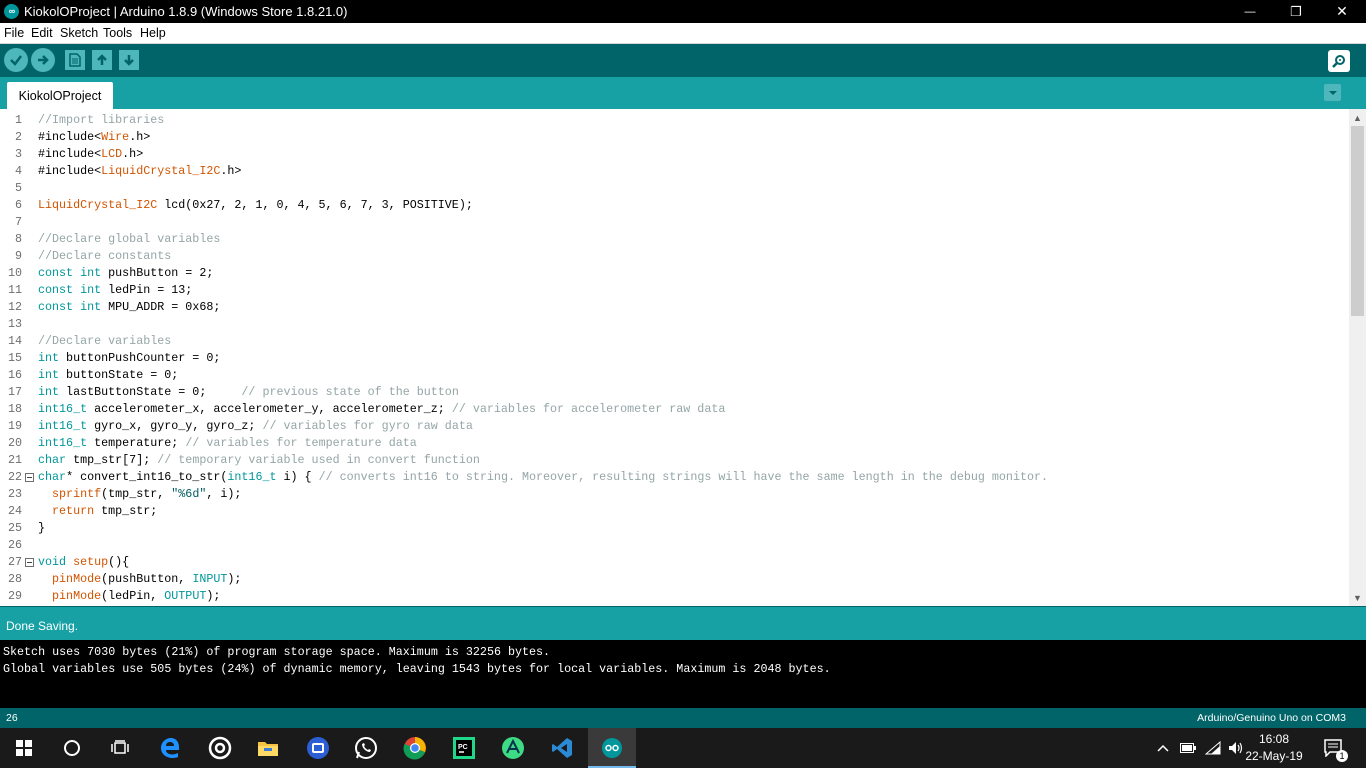 Image resolution: width=1366 pixels, height=768 pixels. What do you see at coordinates (1213, 748) in the screenshot?
I see `wifi-icon` at bounding box center [1213, 748].